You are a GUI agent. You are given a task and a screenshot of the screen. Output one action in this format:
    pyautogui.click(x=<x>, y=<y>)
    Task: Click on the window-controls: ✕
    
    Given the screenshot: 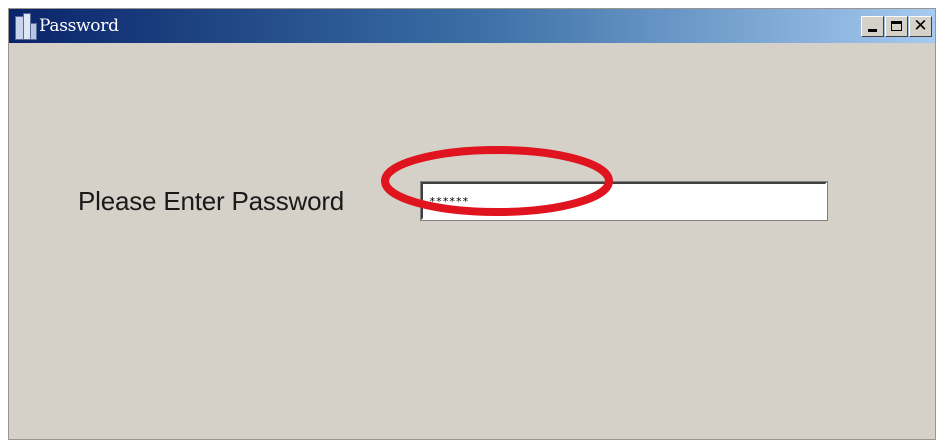 What is the action you would take?
    pyautogui.click(x=896, y=26)
    